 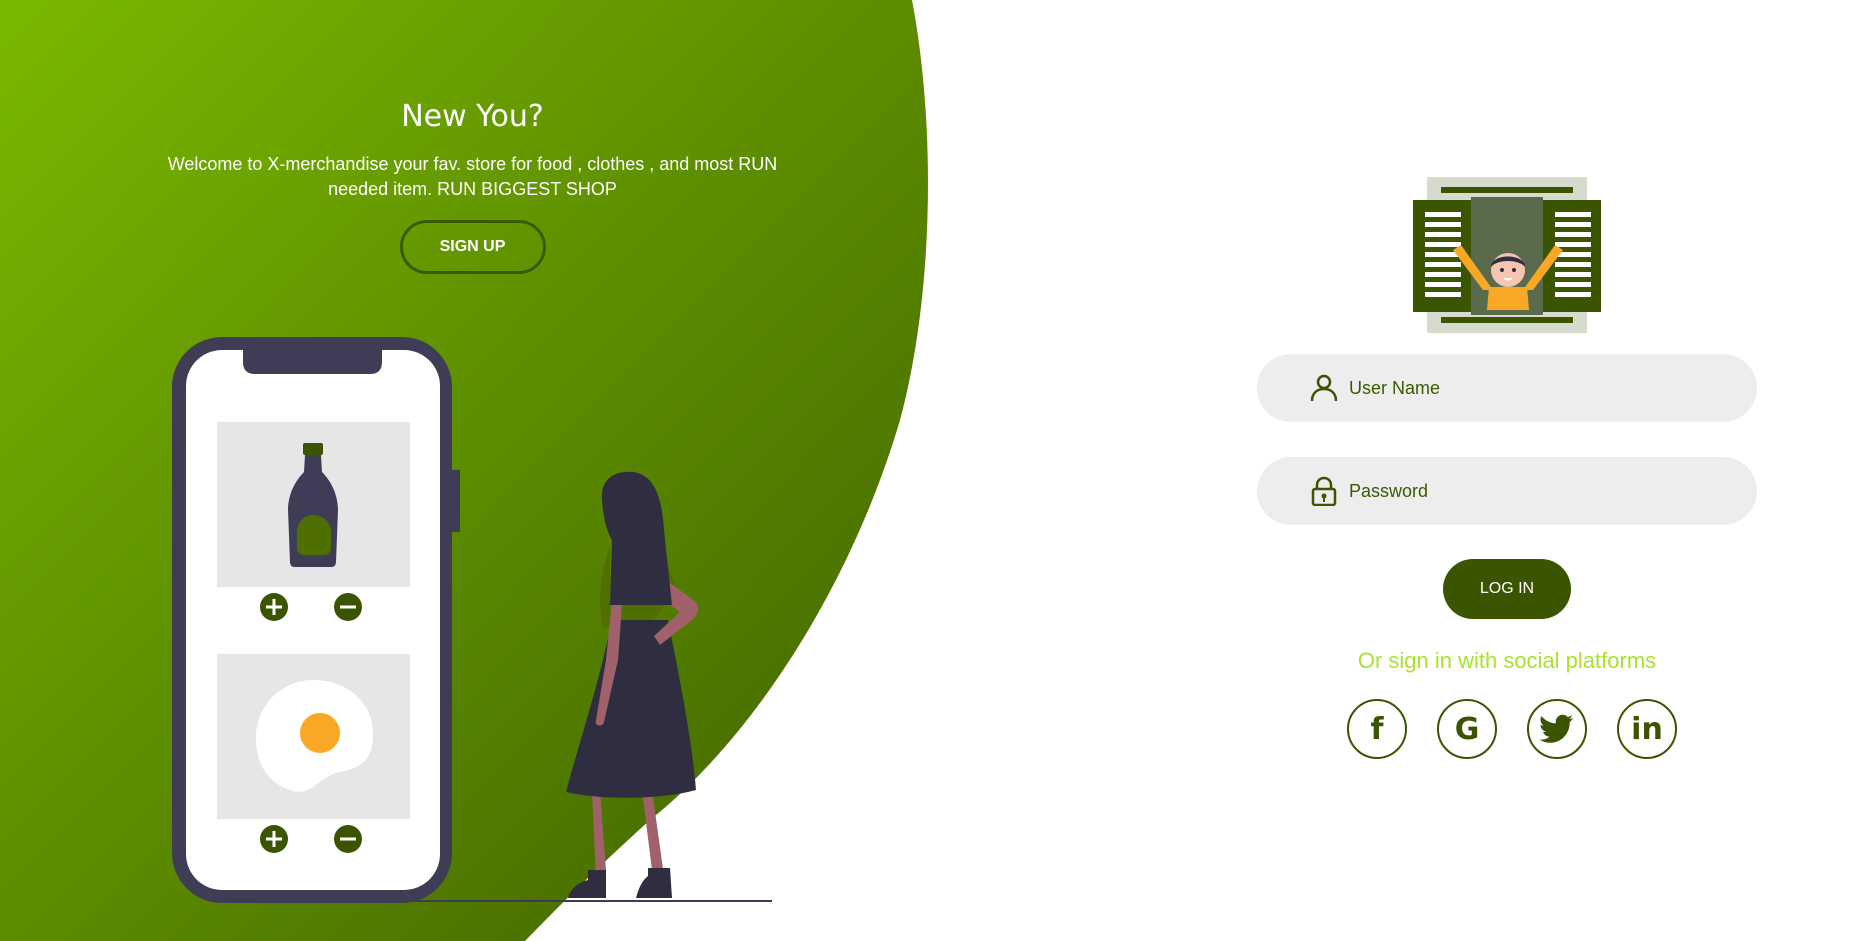 I want to click on facebook-icon: f, so click(x=1377, y=729).